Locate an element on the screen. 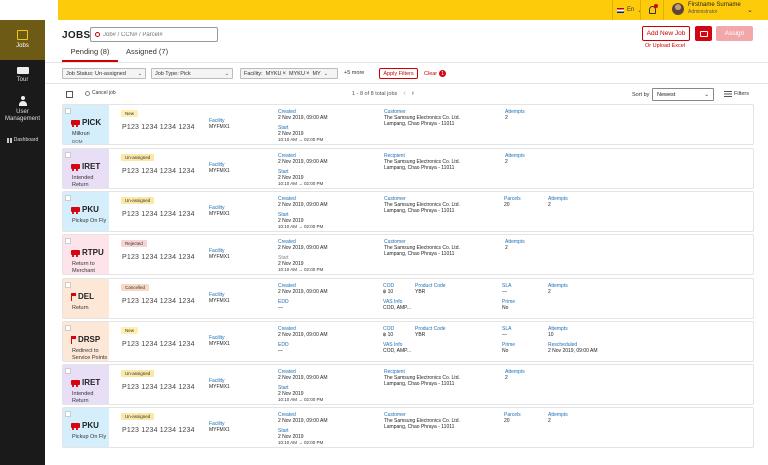 This screenshot has width=768, height=465. facility-field: Facility MYFMX1 is located at coordinates (219, 124).